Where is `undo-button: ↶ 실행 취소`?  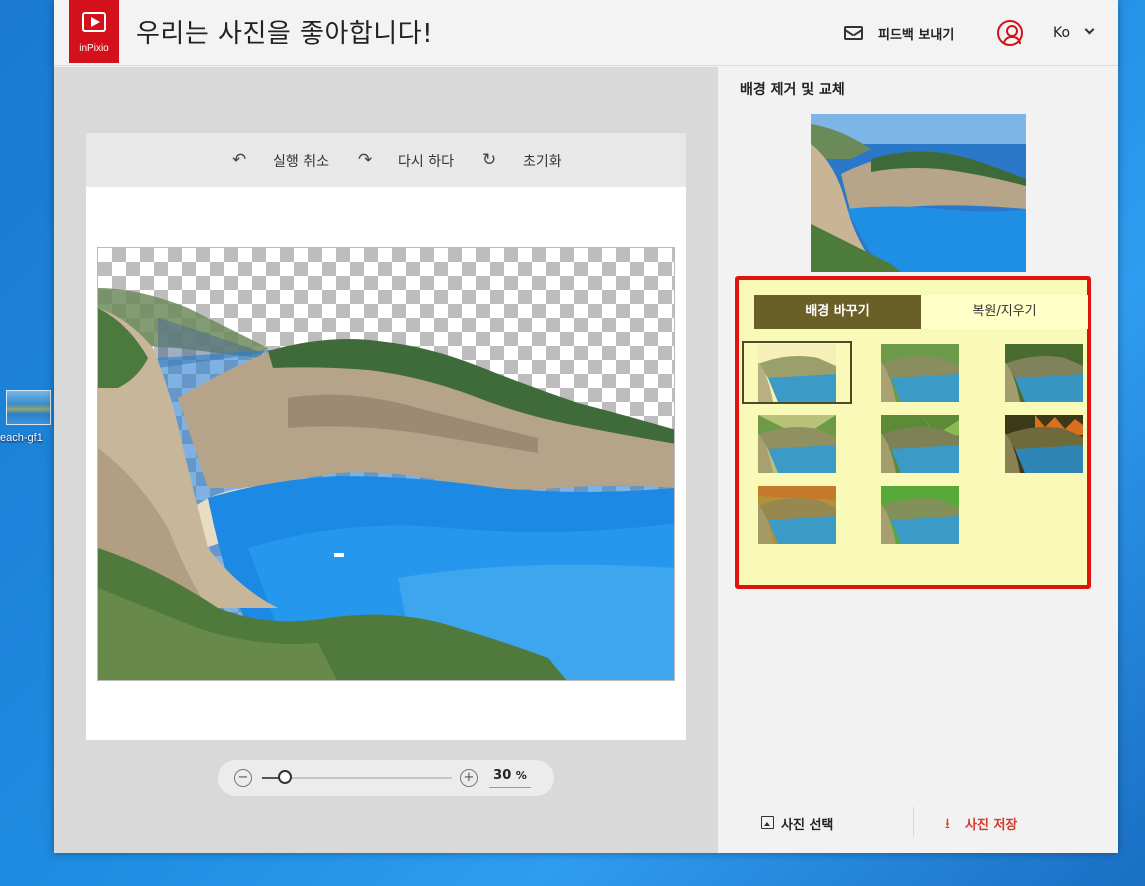
undo-button: ↶ 실행 취소 is located at coordinates (287, 160).